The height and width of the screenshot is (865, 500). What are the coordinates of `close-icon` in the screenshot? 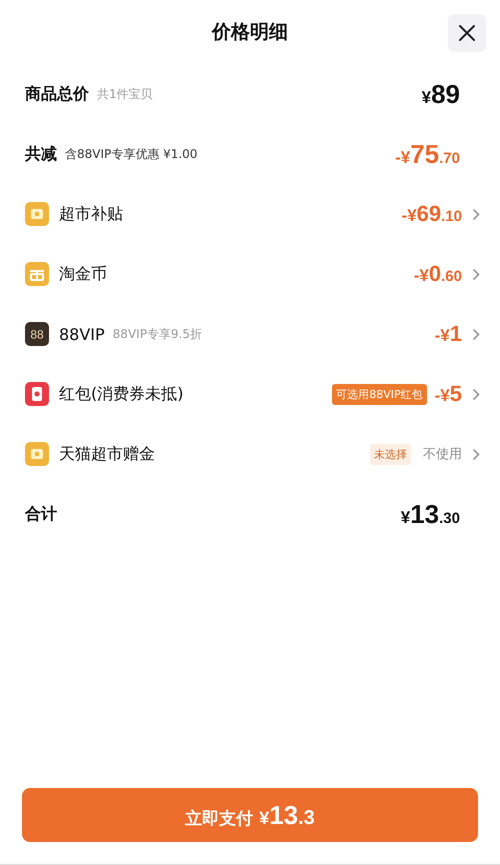 It's located at (467, 33).